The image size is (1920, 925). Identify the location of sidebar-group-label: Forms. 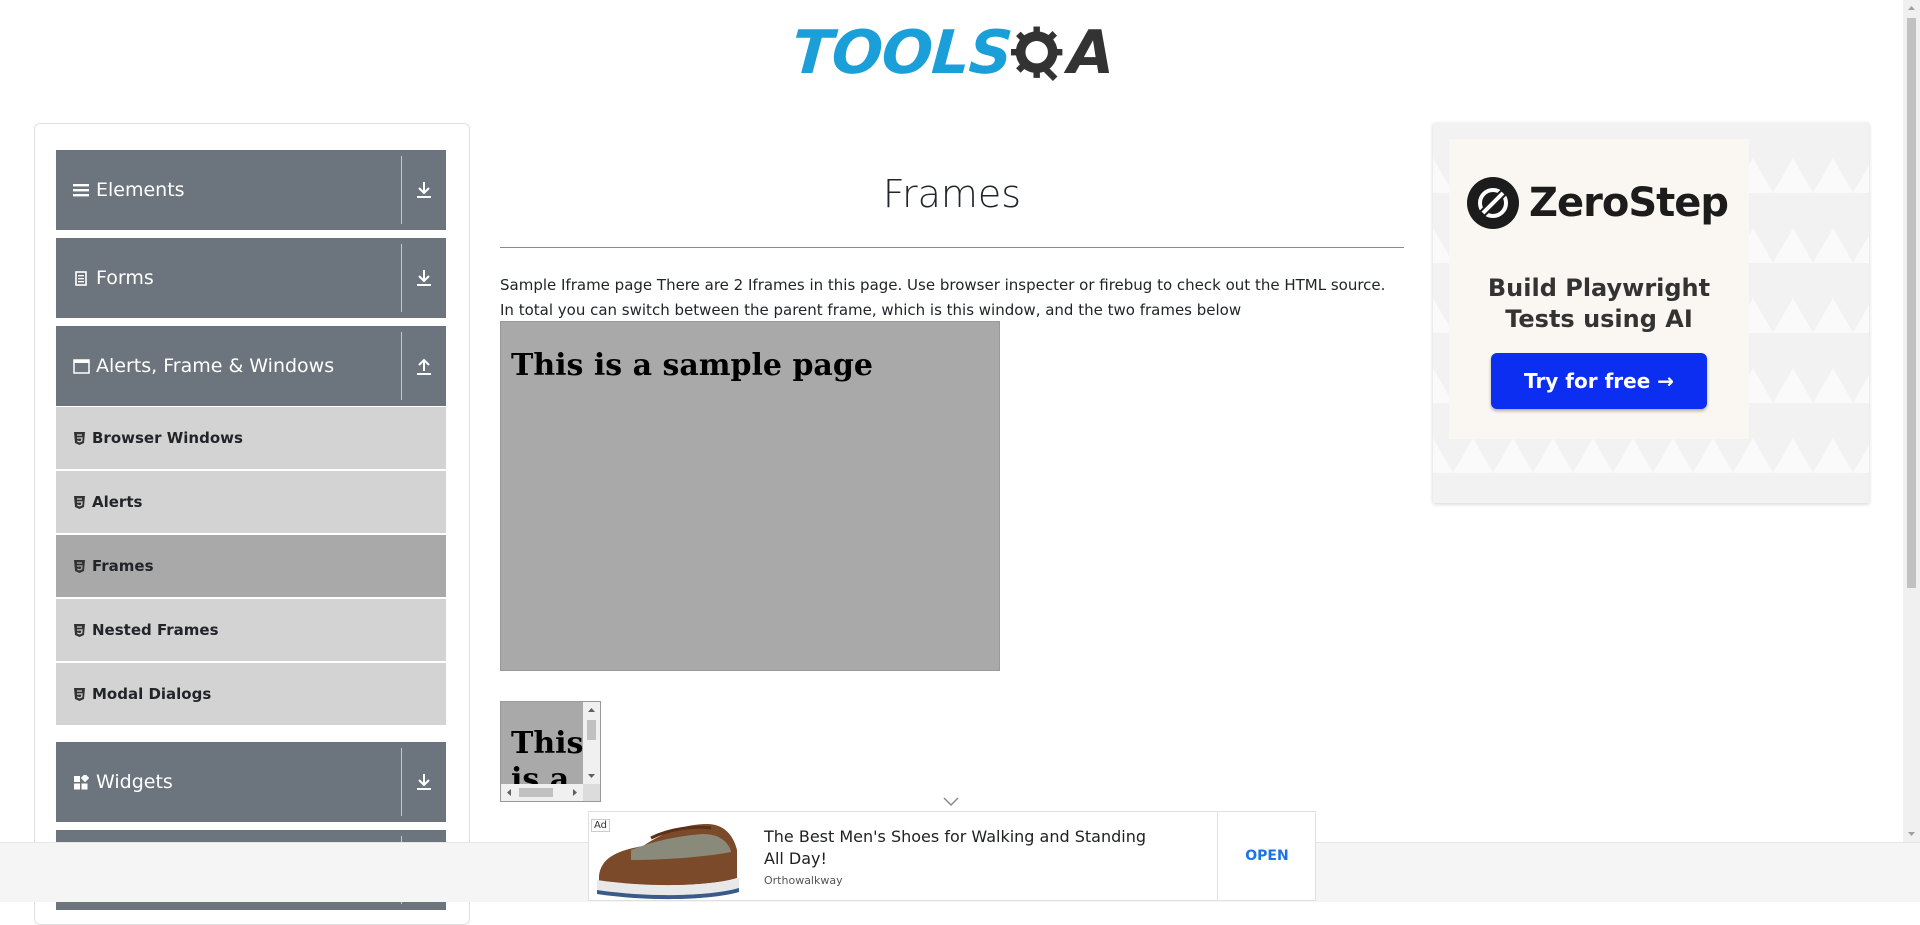
(125, 278).